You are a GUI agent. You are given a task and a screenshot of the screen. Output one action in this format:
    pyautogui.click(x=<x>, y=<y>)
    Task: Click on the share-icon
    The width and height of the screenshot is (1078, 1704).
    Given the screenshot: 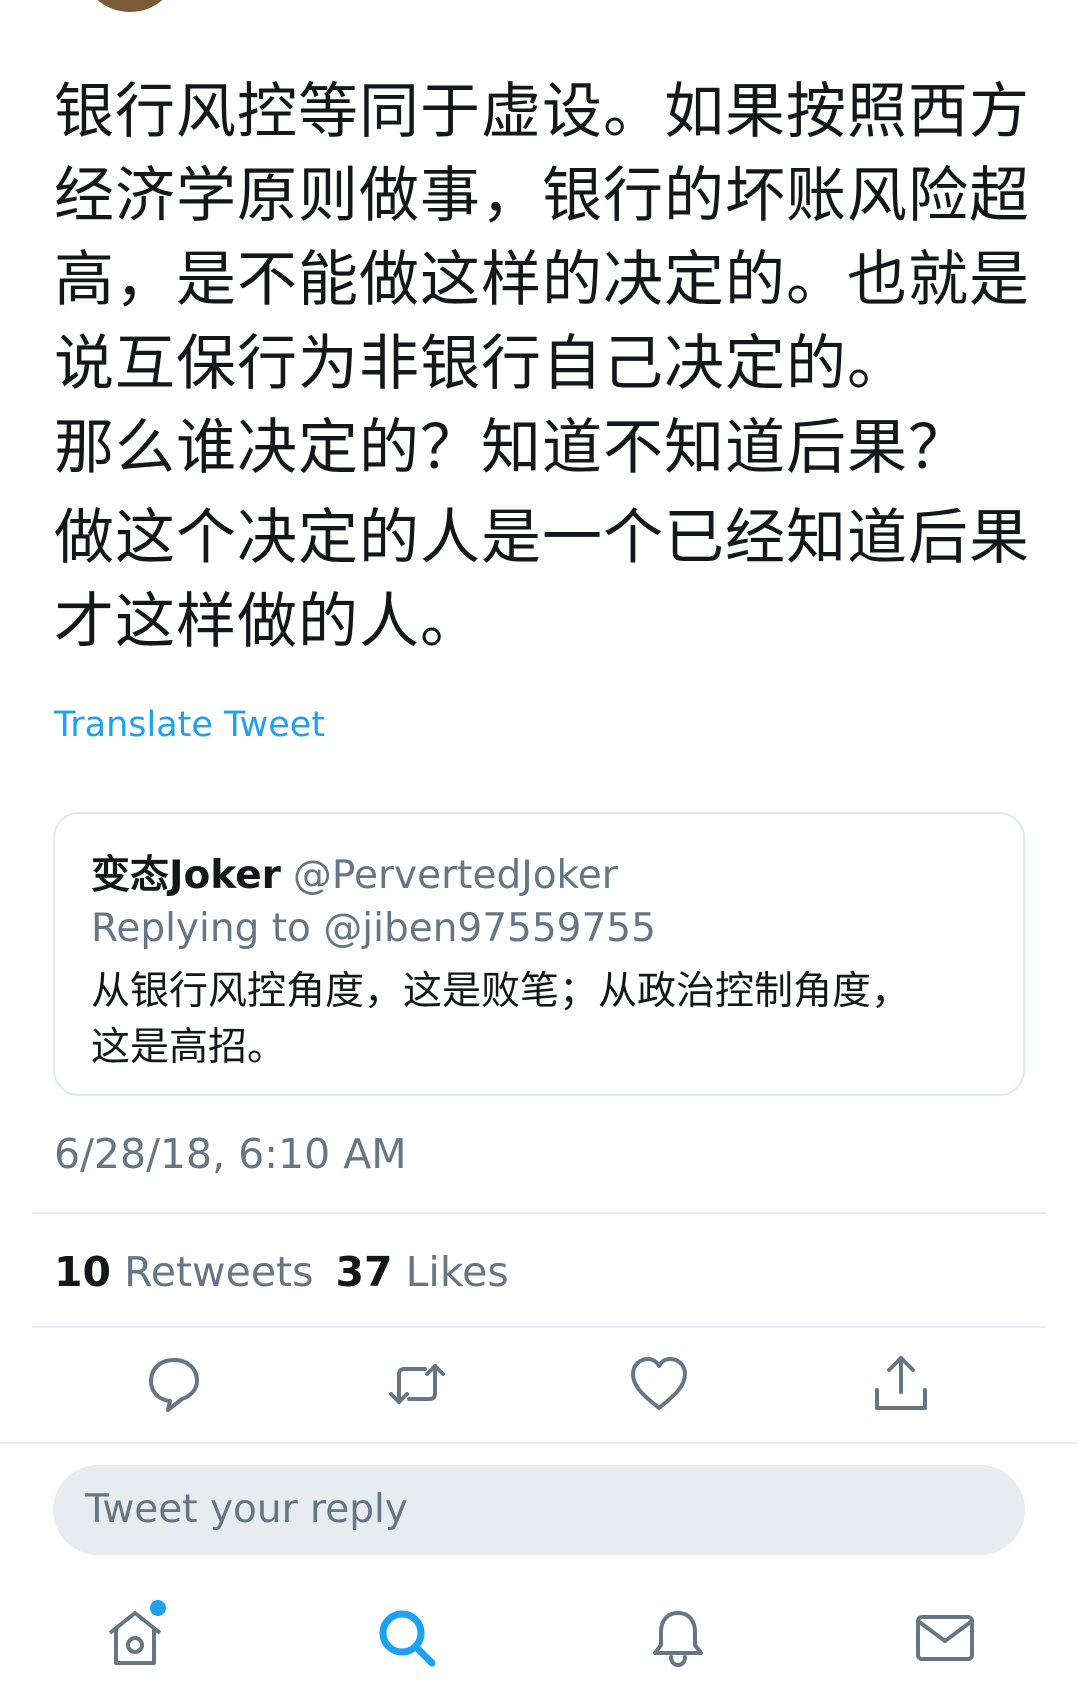 What is the action you would take?
    pyautogui.click(x=901, y=1383)
    